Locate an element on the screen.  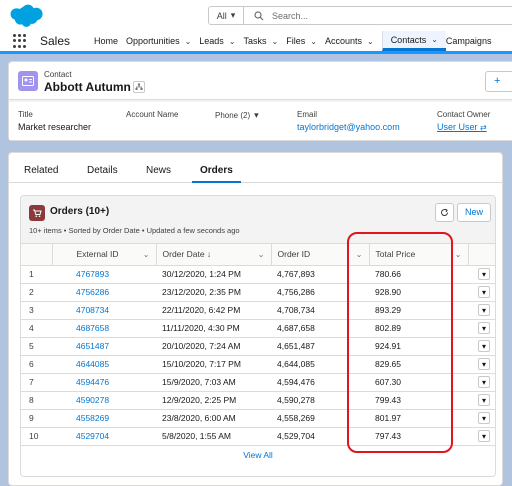
nav-item-campaigns: Campaigns is located at coordinates (473, 41).